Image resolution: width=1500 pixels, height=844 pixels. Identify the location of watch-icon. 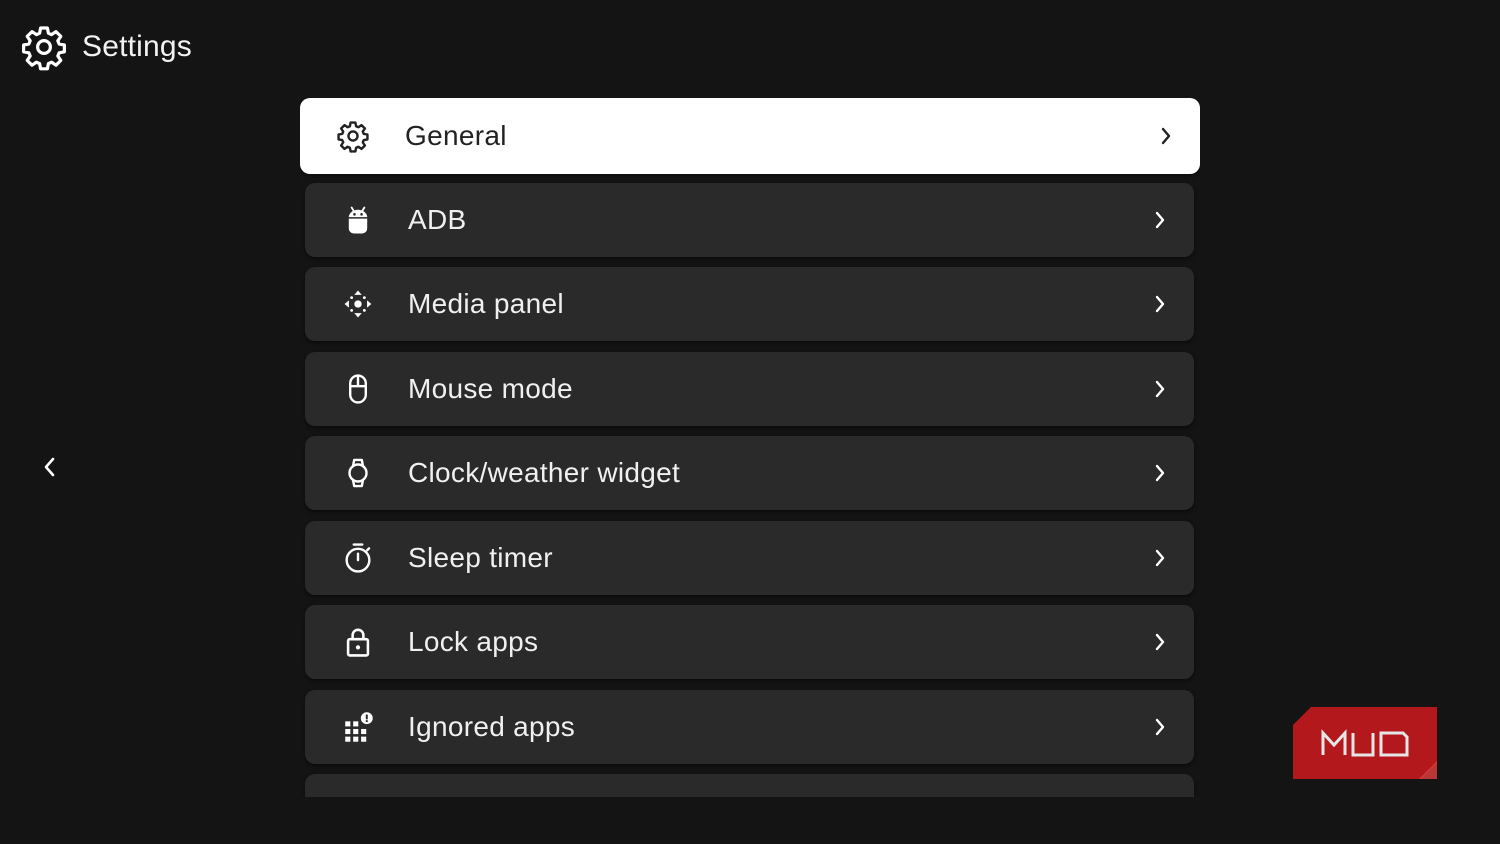
(358, 473).